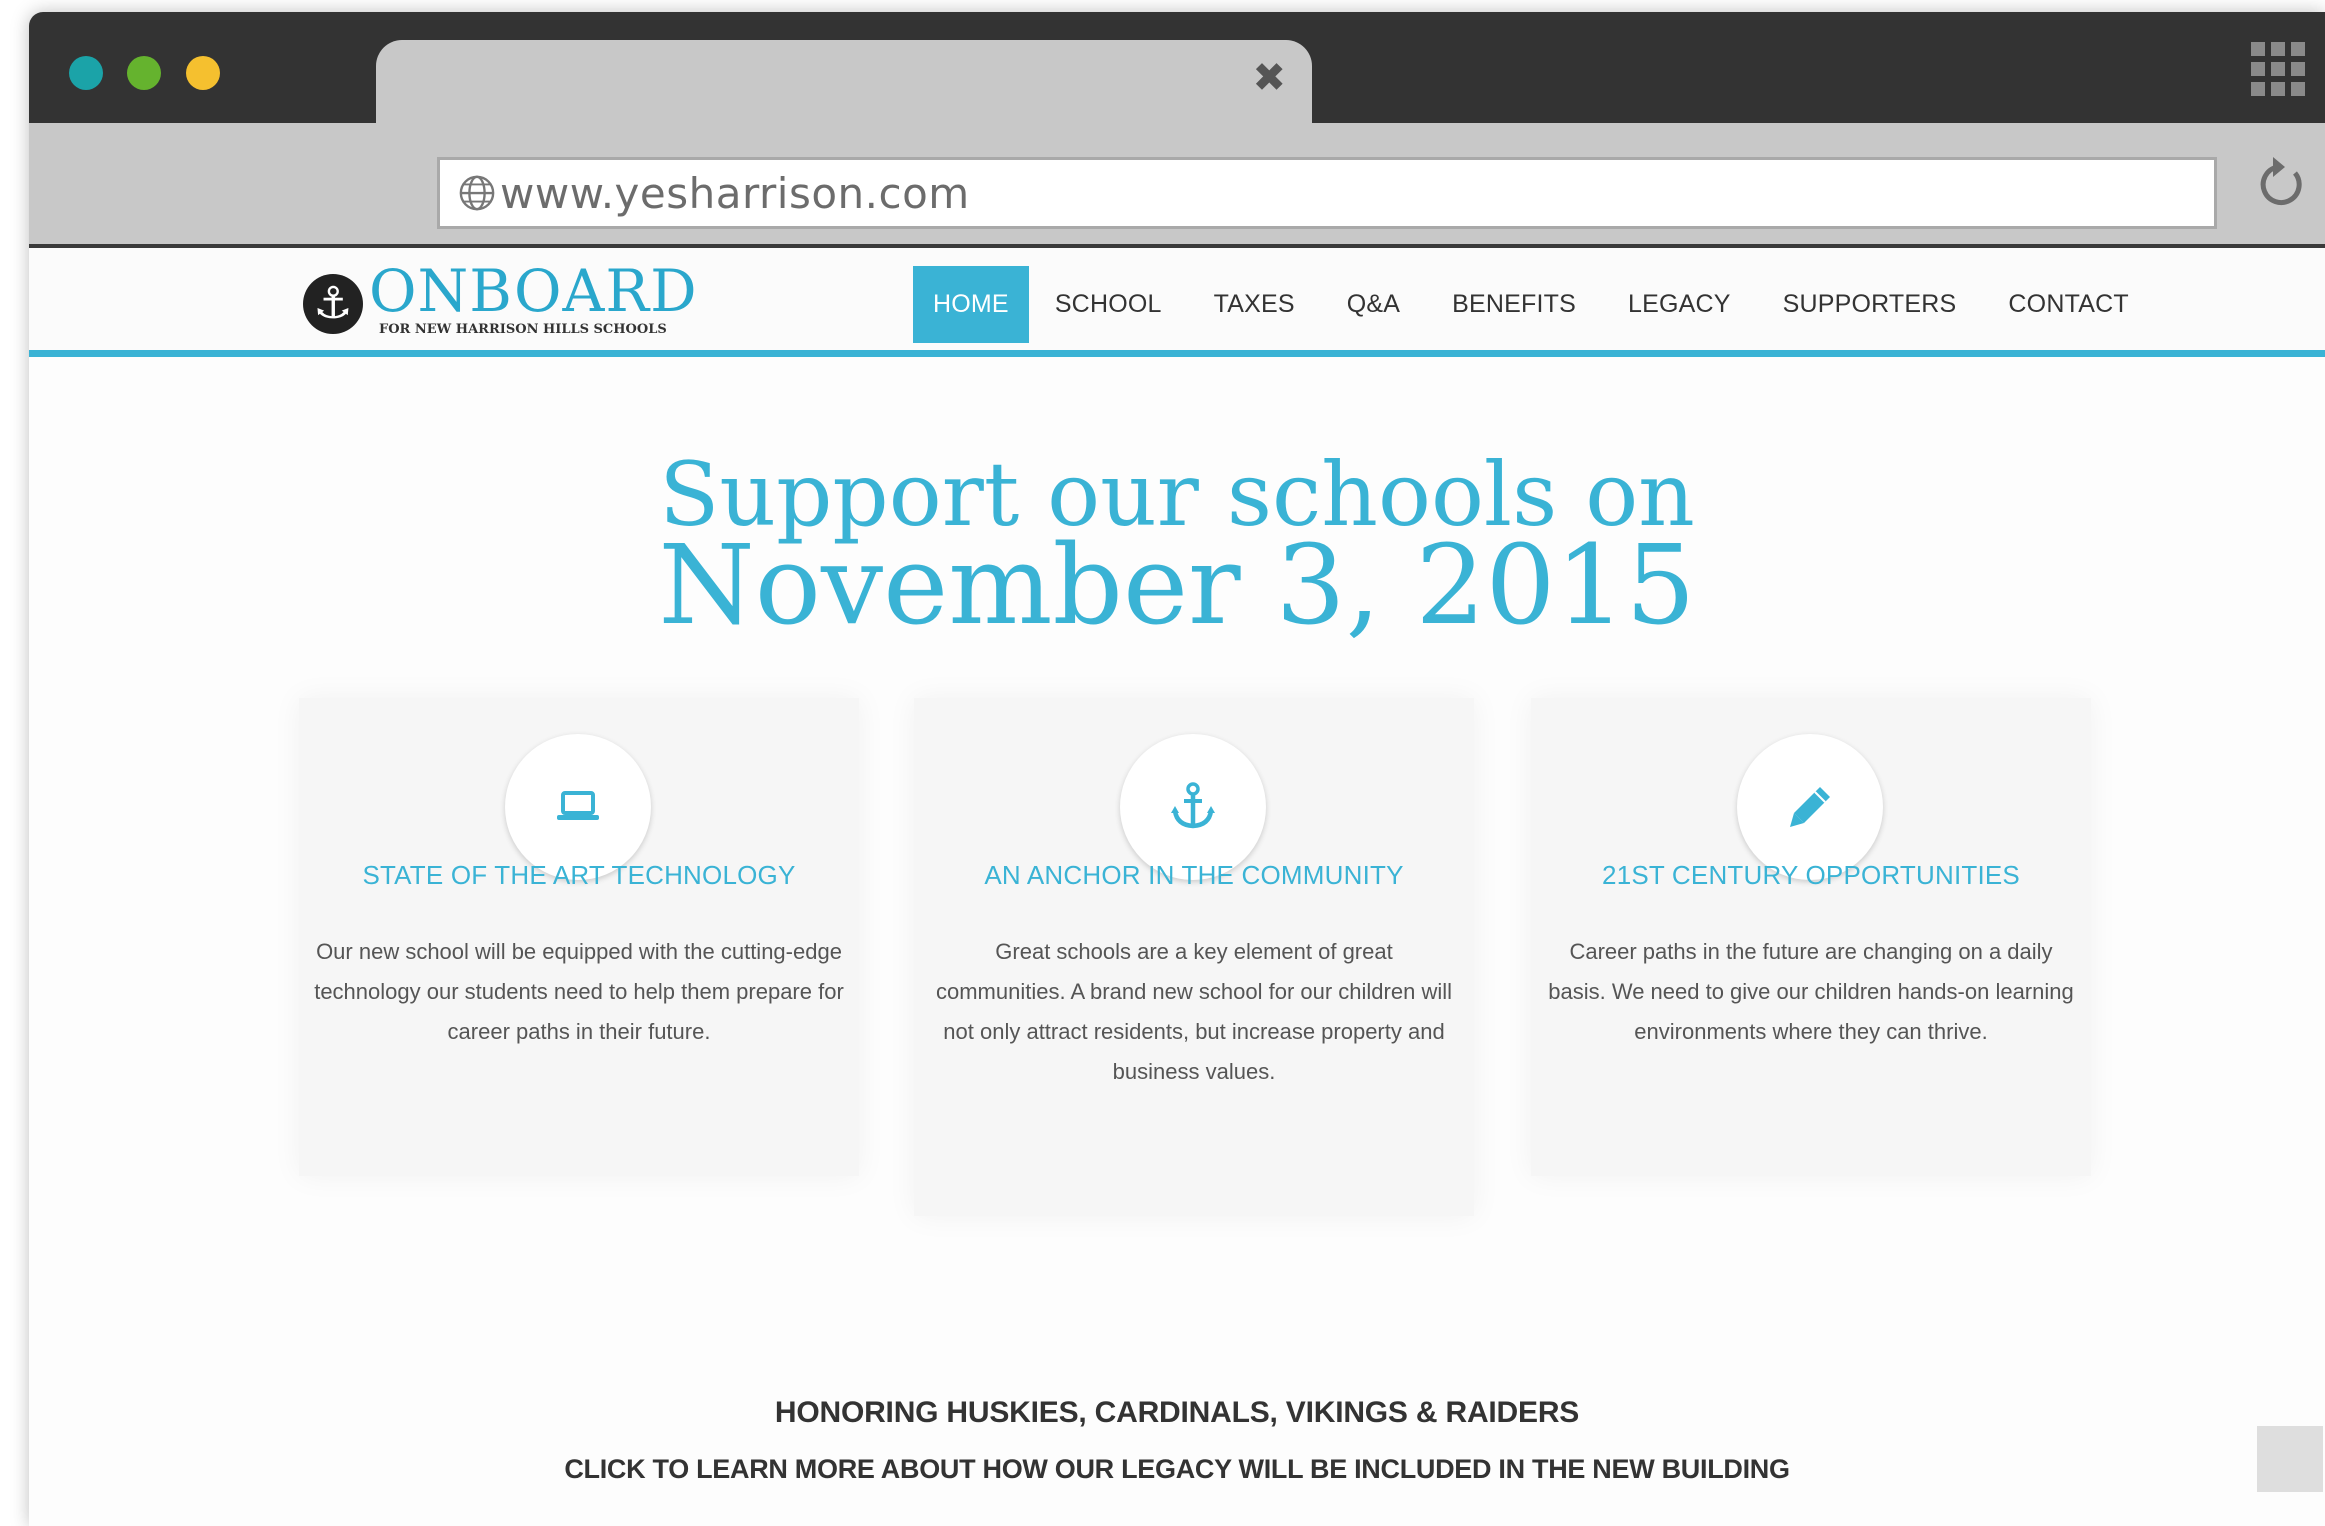 This screenshot has height=1526, width=2325. What do you see at coordinates (1373, 304) in the screenshot?
I see `nav-qa: Q&A` at bounding box center [1373, 304].